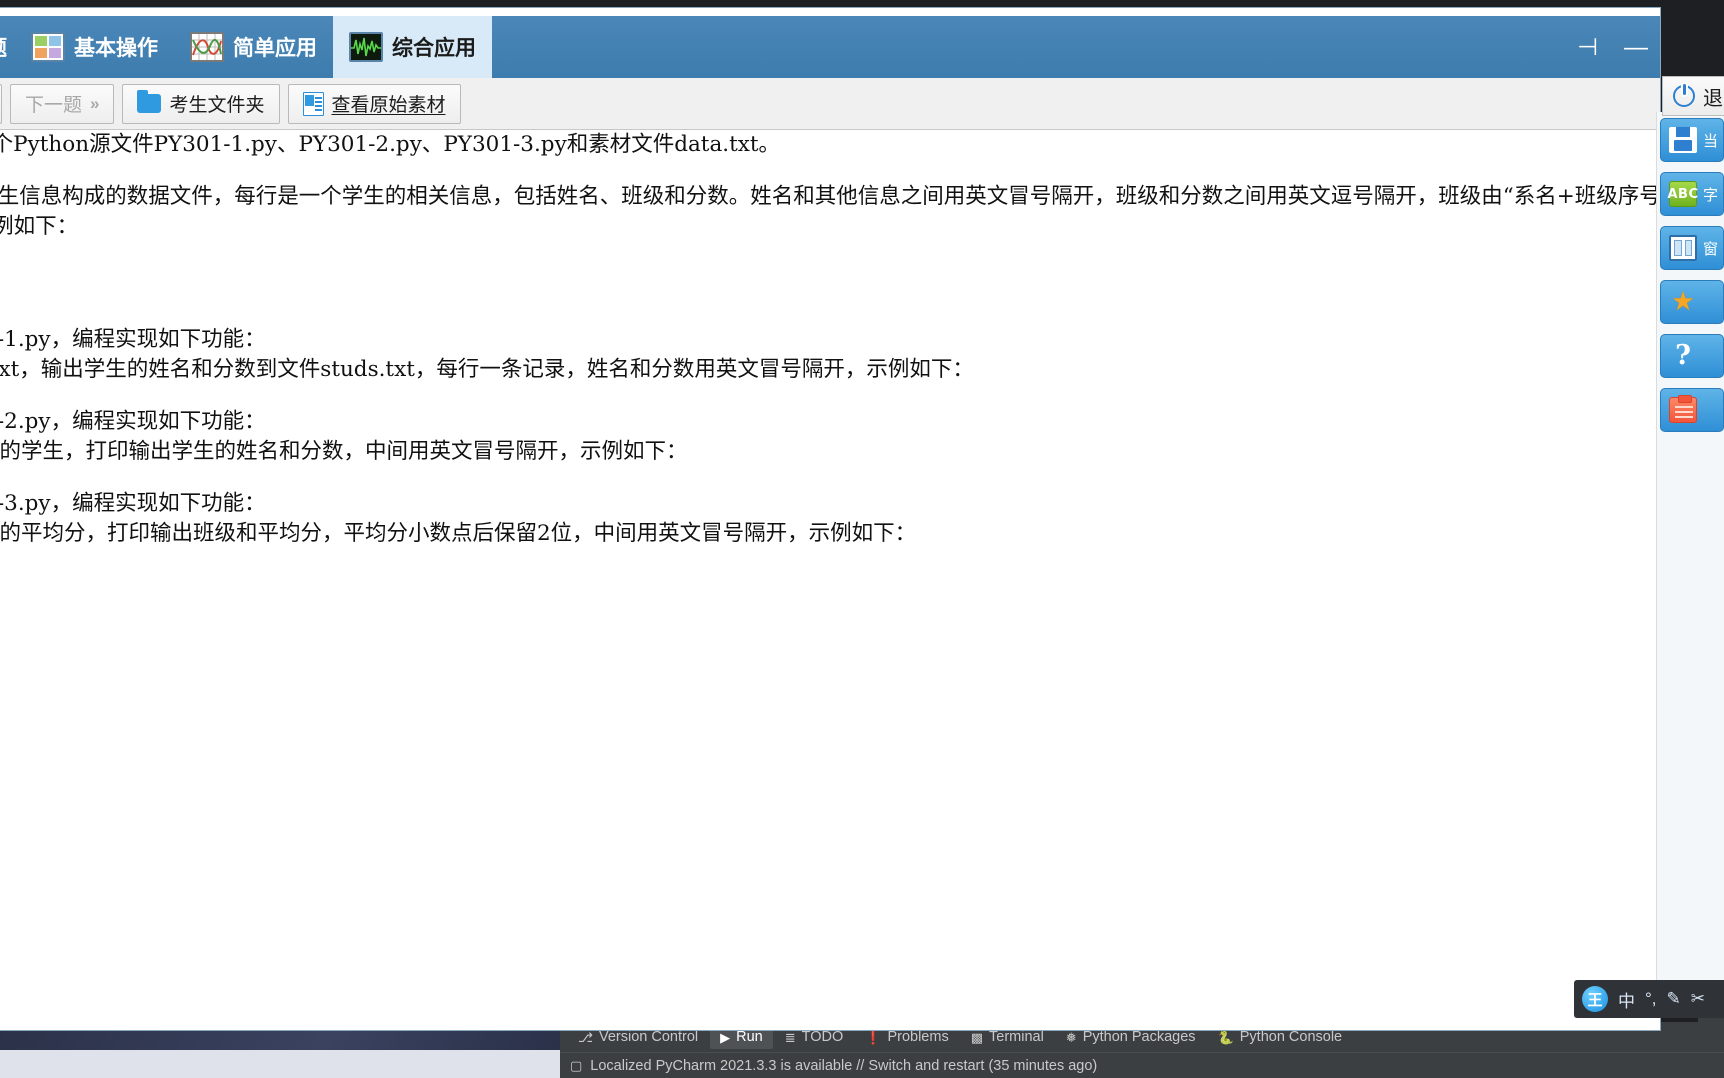  I want to click on ime-tools-icon: ✂, so click(1698, 999).